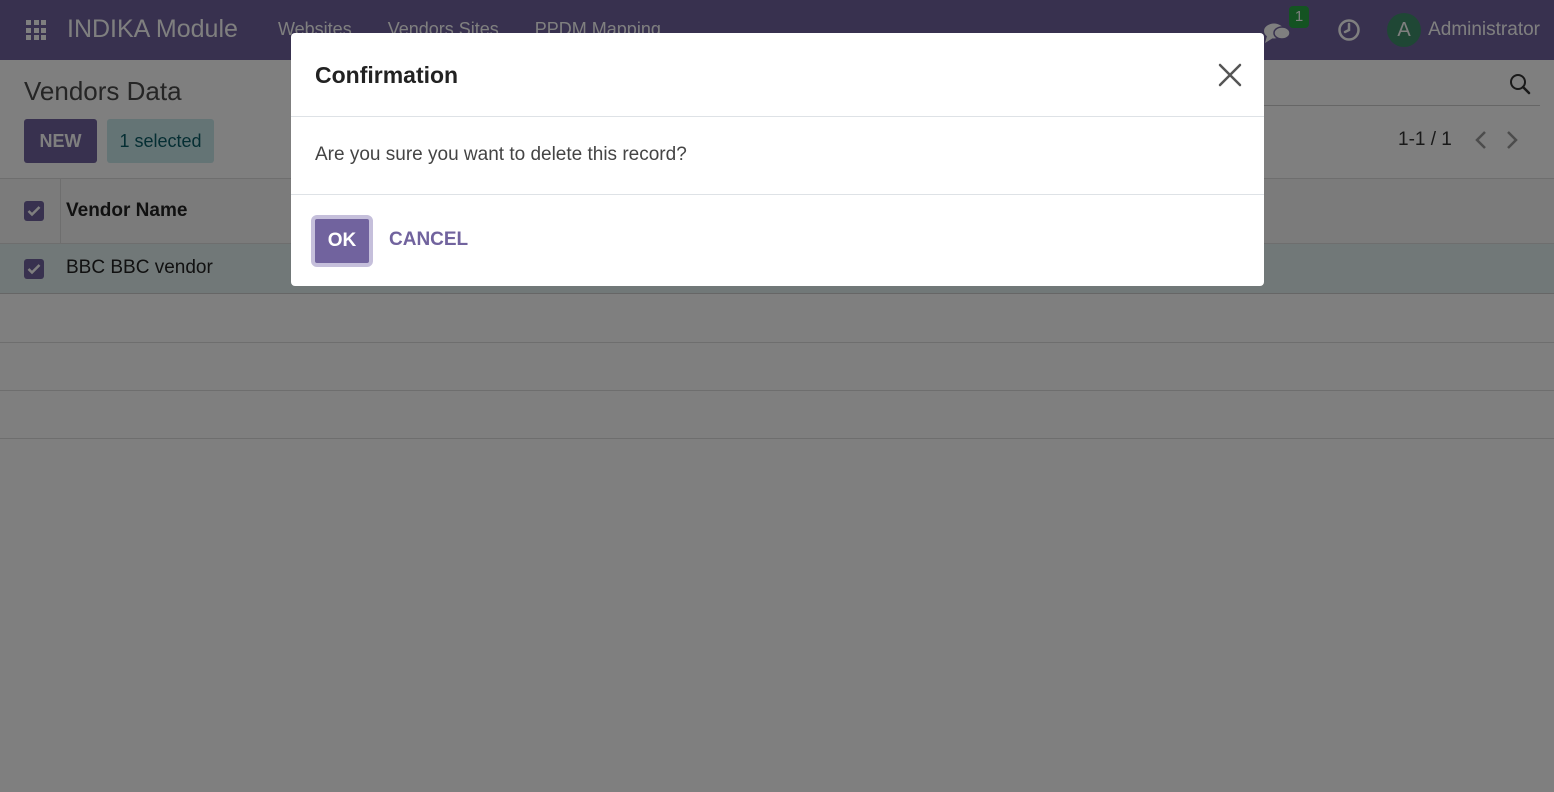  Describe the element at coordinates (342, 241) in the screenshot. I see `ok-button: OK` at that location.